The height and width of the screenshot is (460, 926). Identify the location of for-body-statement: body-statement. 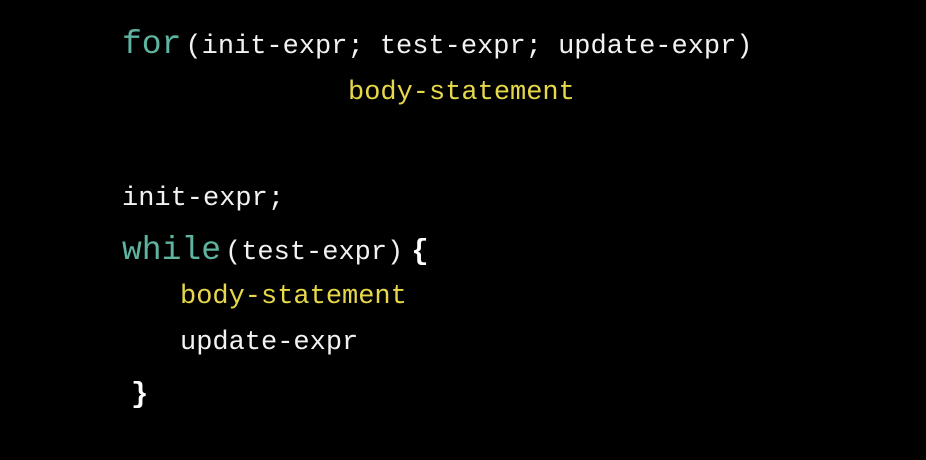
(461, 93).